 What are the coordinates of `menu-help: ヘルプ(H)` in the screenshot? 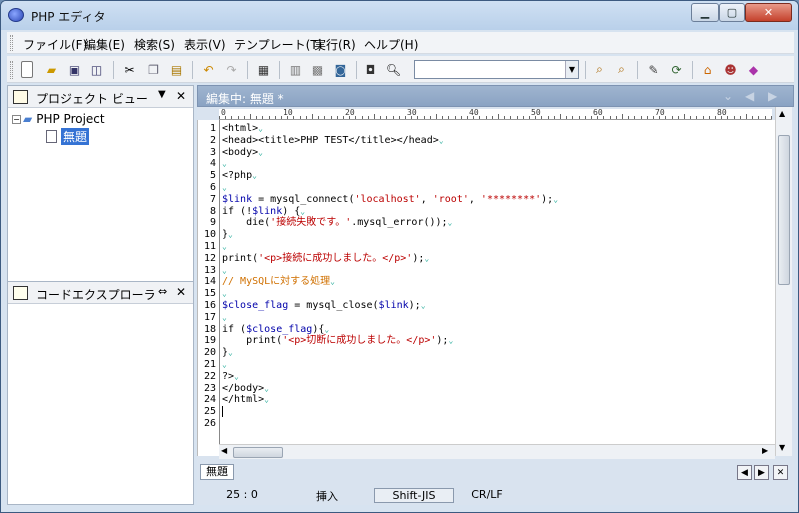 It's located at (391, 44).